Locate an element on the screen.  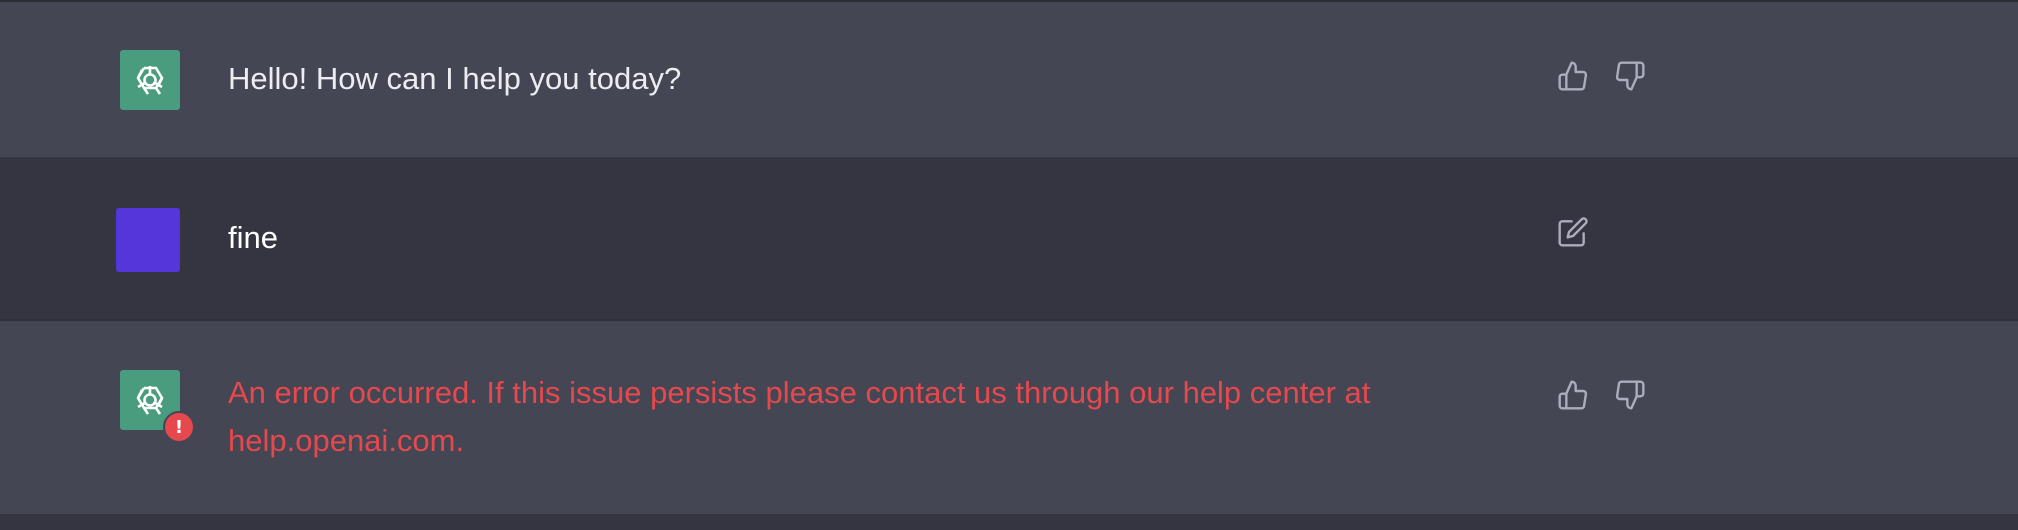
assistant-avatar is located at coordinates (150, 80).